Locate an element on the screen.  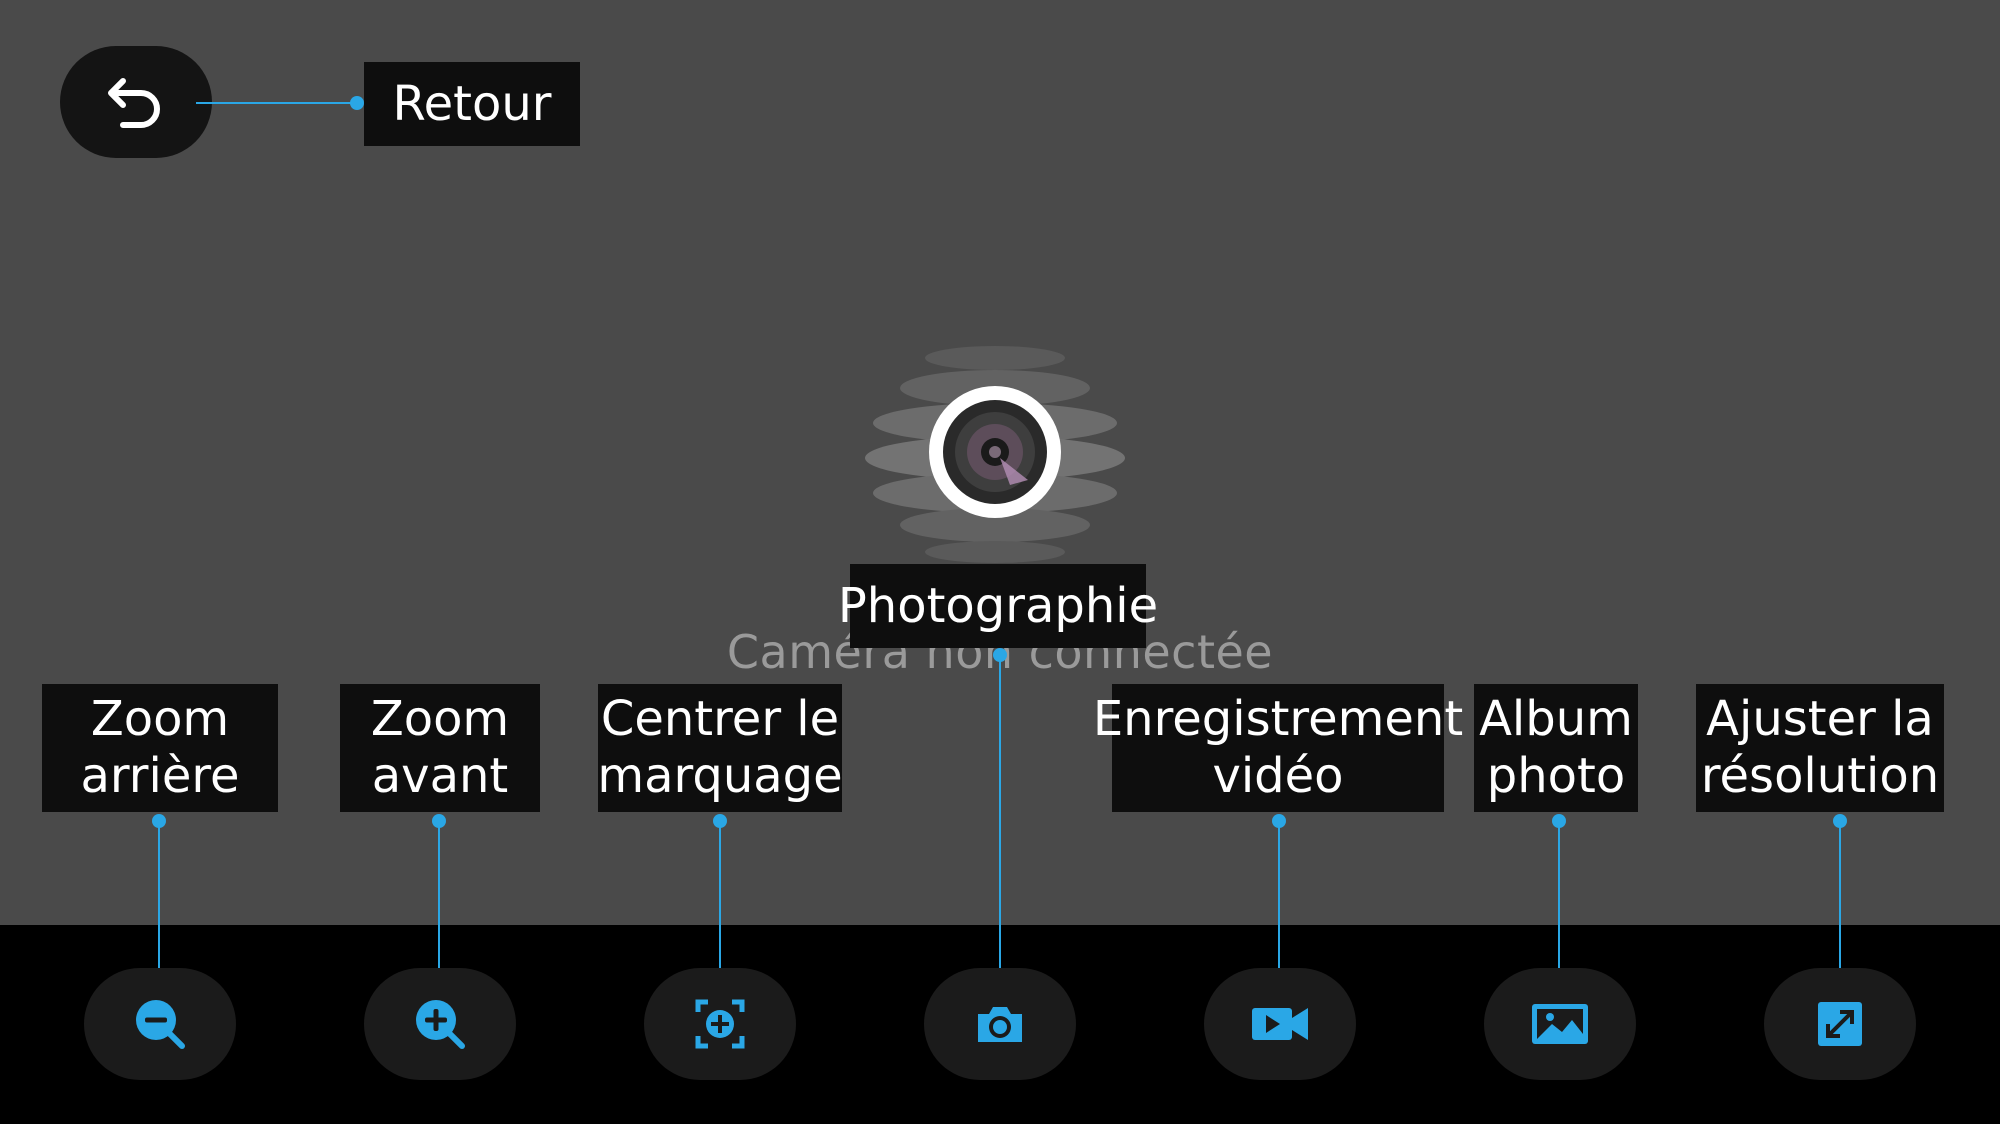
adjust-resolution-button is located at coordinates (1840, 1024).